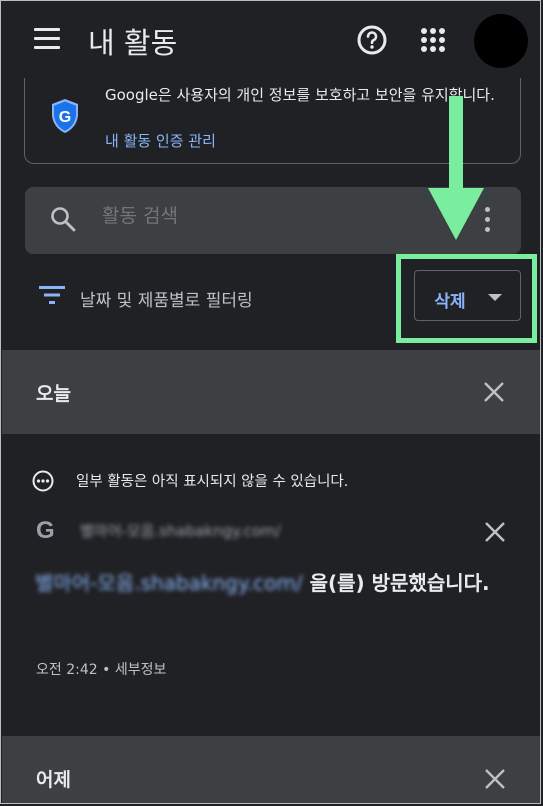 The image size is (543, 806). Describe the element at coordinates (133, 43) in the screenshot. I see `page-title: 내 활동` at that location.